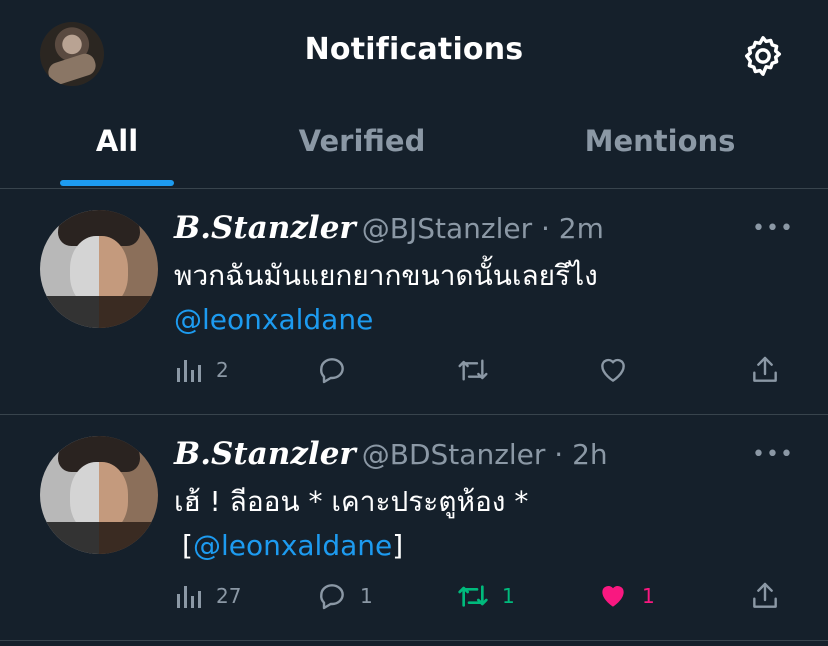  I want to click on tweet-text-line: พวกฉันมันแยกยากขนาดนั้นเลยรึไง, so click(386, 275).